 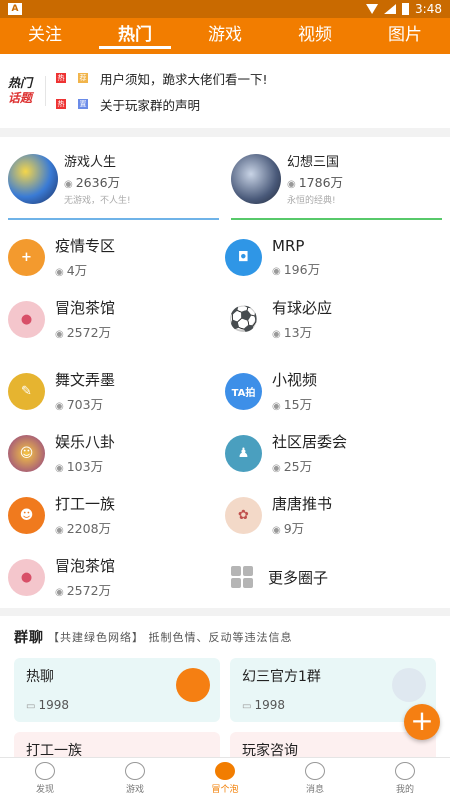 I want to click on bottom-tab-label: 冒个泡, so click(x=225, y=790).